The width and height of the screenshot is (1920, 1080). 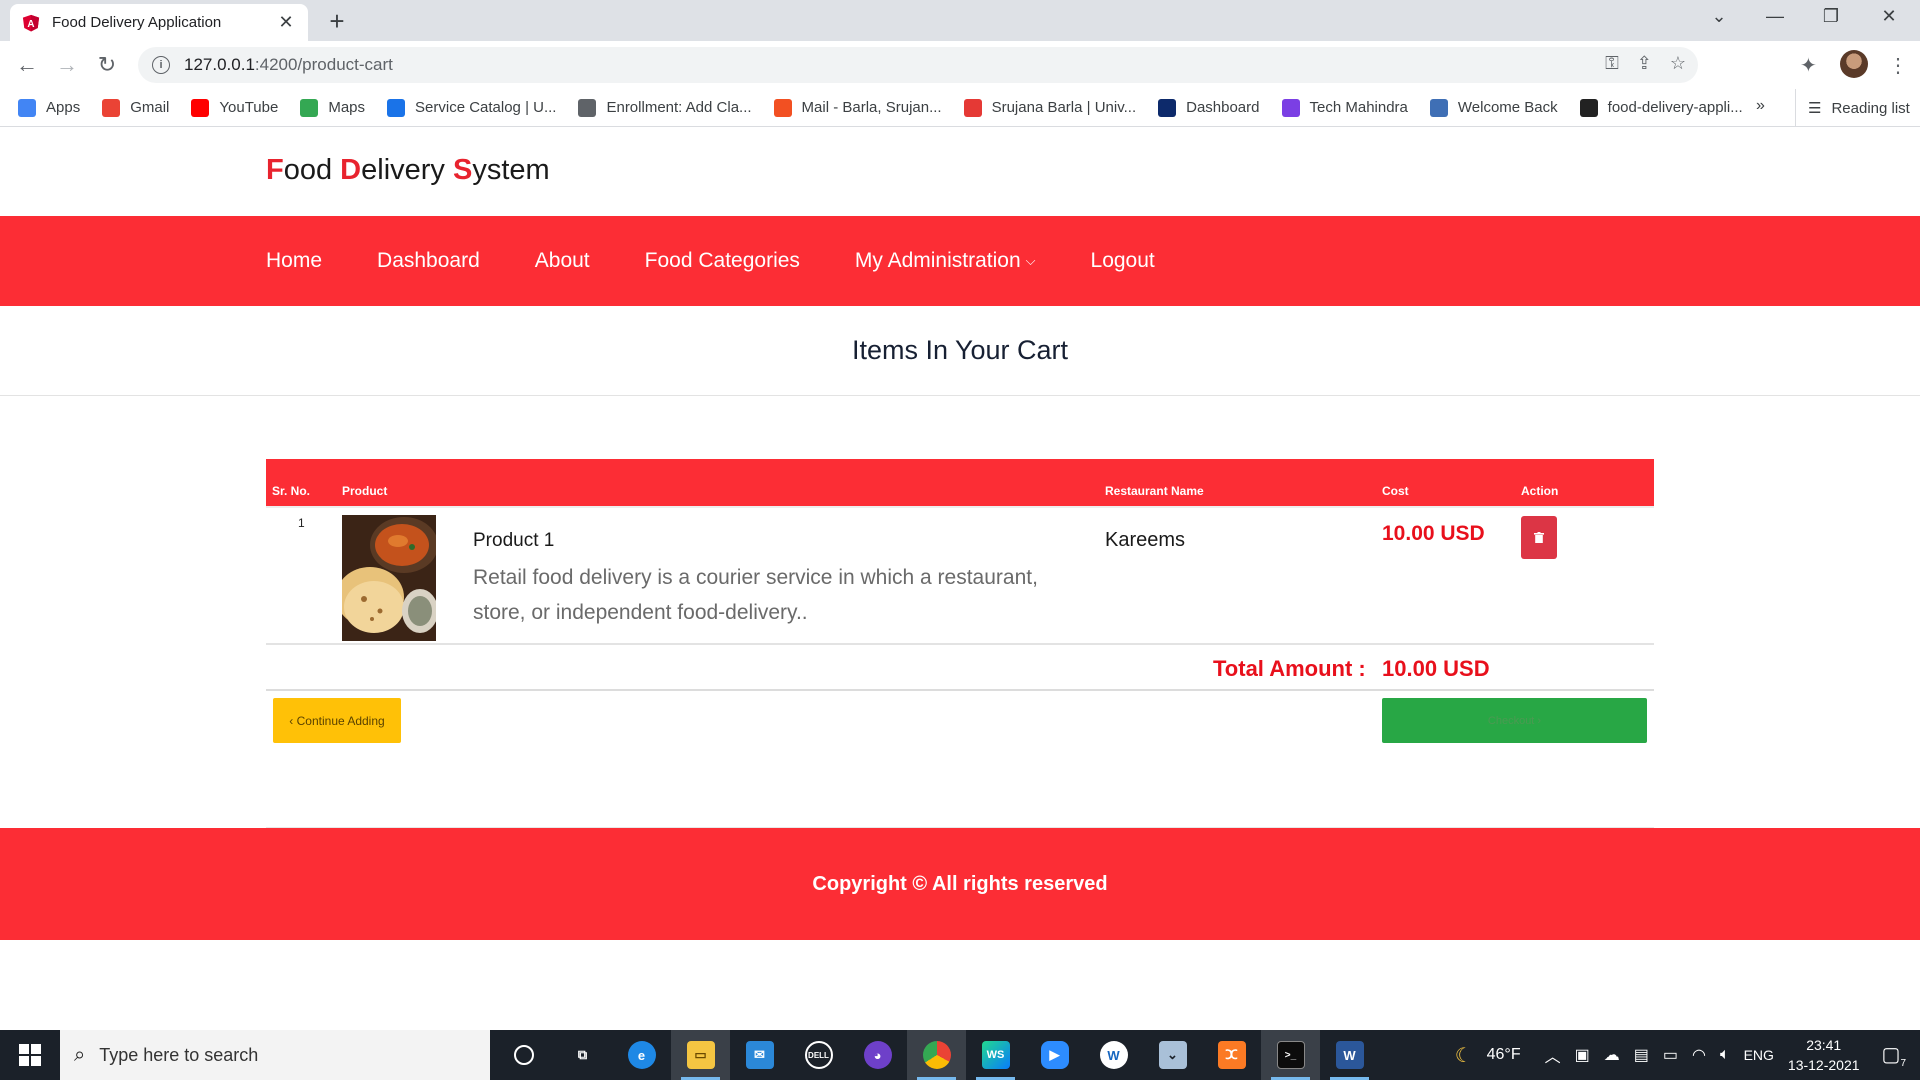 What do you see at coordinates (1358, 107) in the screenshot?
I see `bookmark-label: Tech Mahindra` at bounding box center [1358, 107].